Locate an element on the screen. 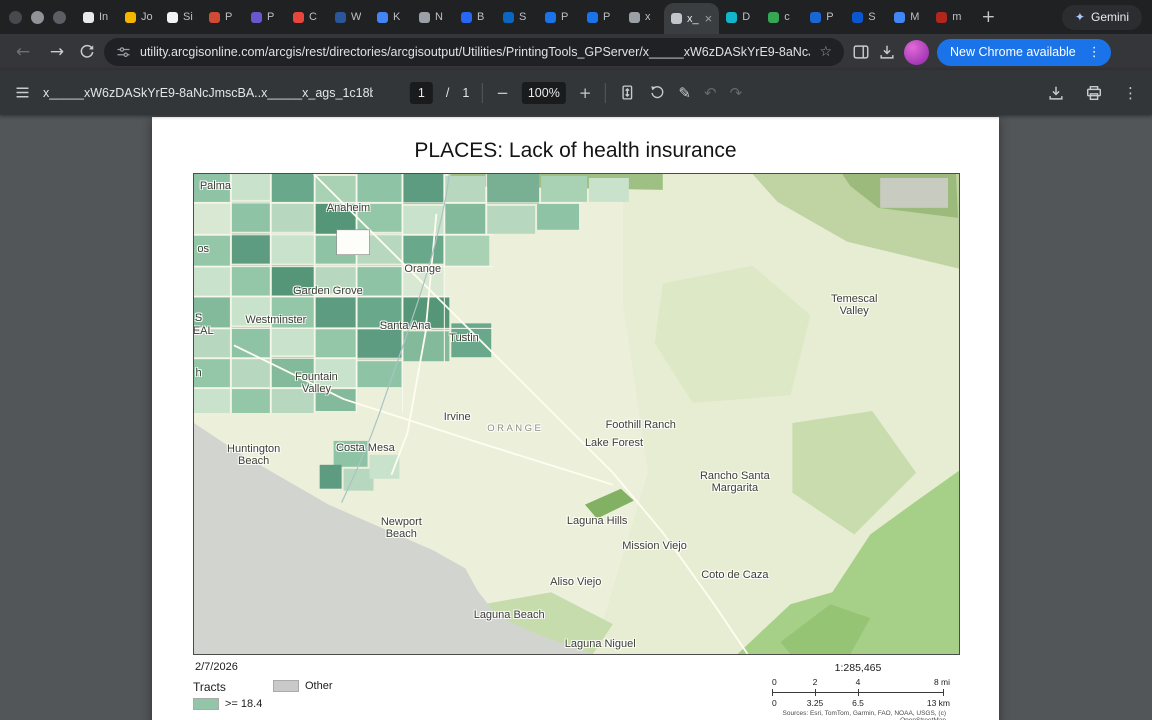 The image size is (1152, 720). scale-mi-tick: 0 is located at coordinates (774, 682).